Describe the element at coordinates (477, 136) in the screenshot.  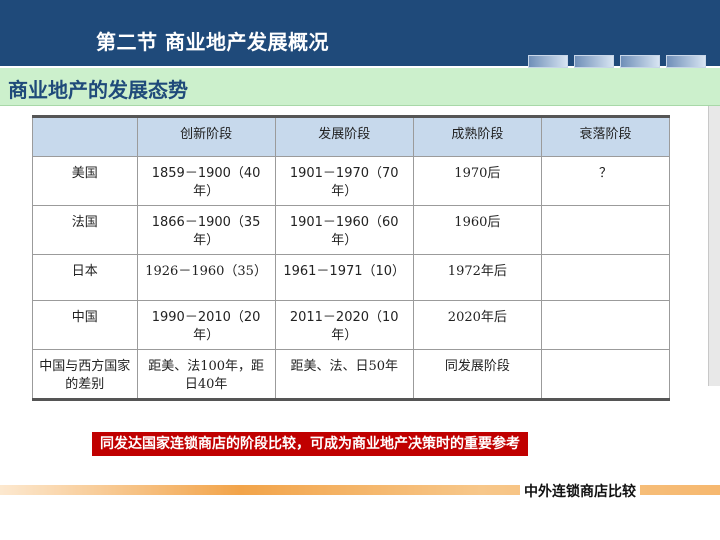
I see `table-header-cell: 成熟阶段` at that location.